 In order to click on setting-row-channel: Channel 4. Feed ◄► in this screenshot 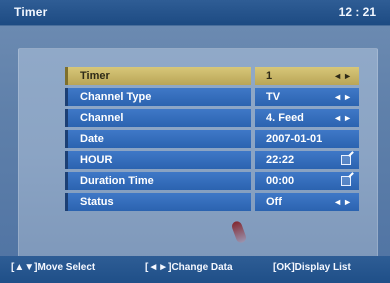, I will do `click(212, 118)`.